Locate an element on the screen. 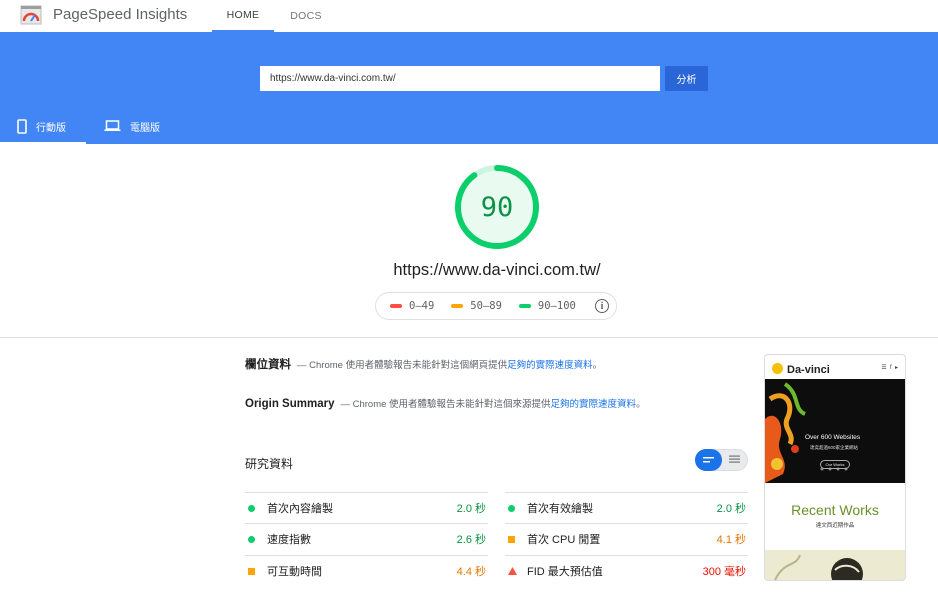 This screenshot has height=597, width=938. metric-first-contentful-paint: 首次內容繪製 2.0 秒 is located at coordinates (366, 507).